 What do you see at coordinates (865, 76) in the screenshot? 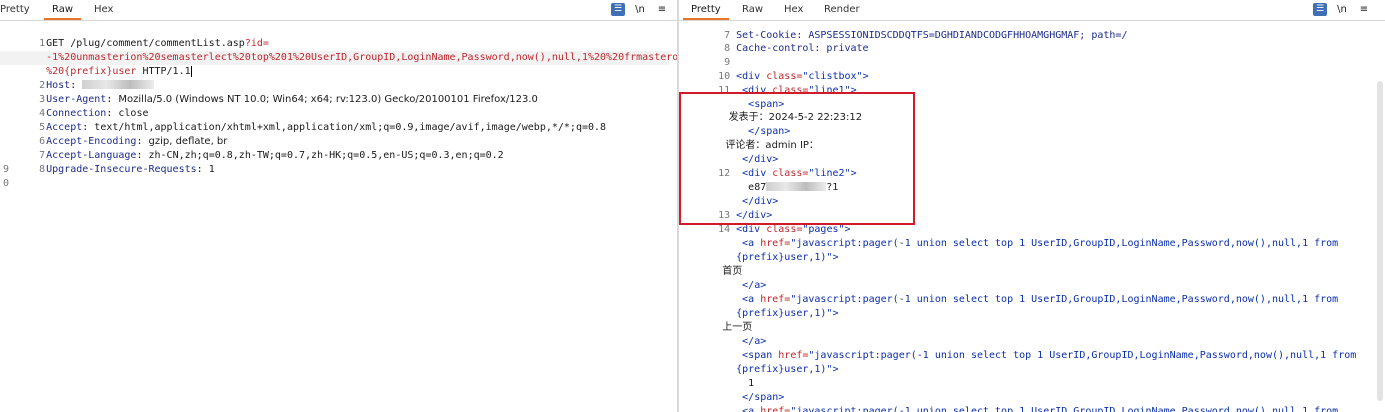
I see `tag-close: >` at bounding box center [865, 76].